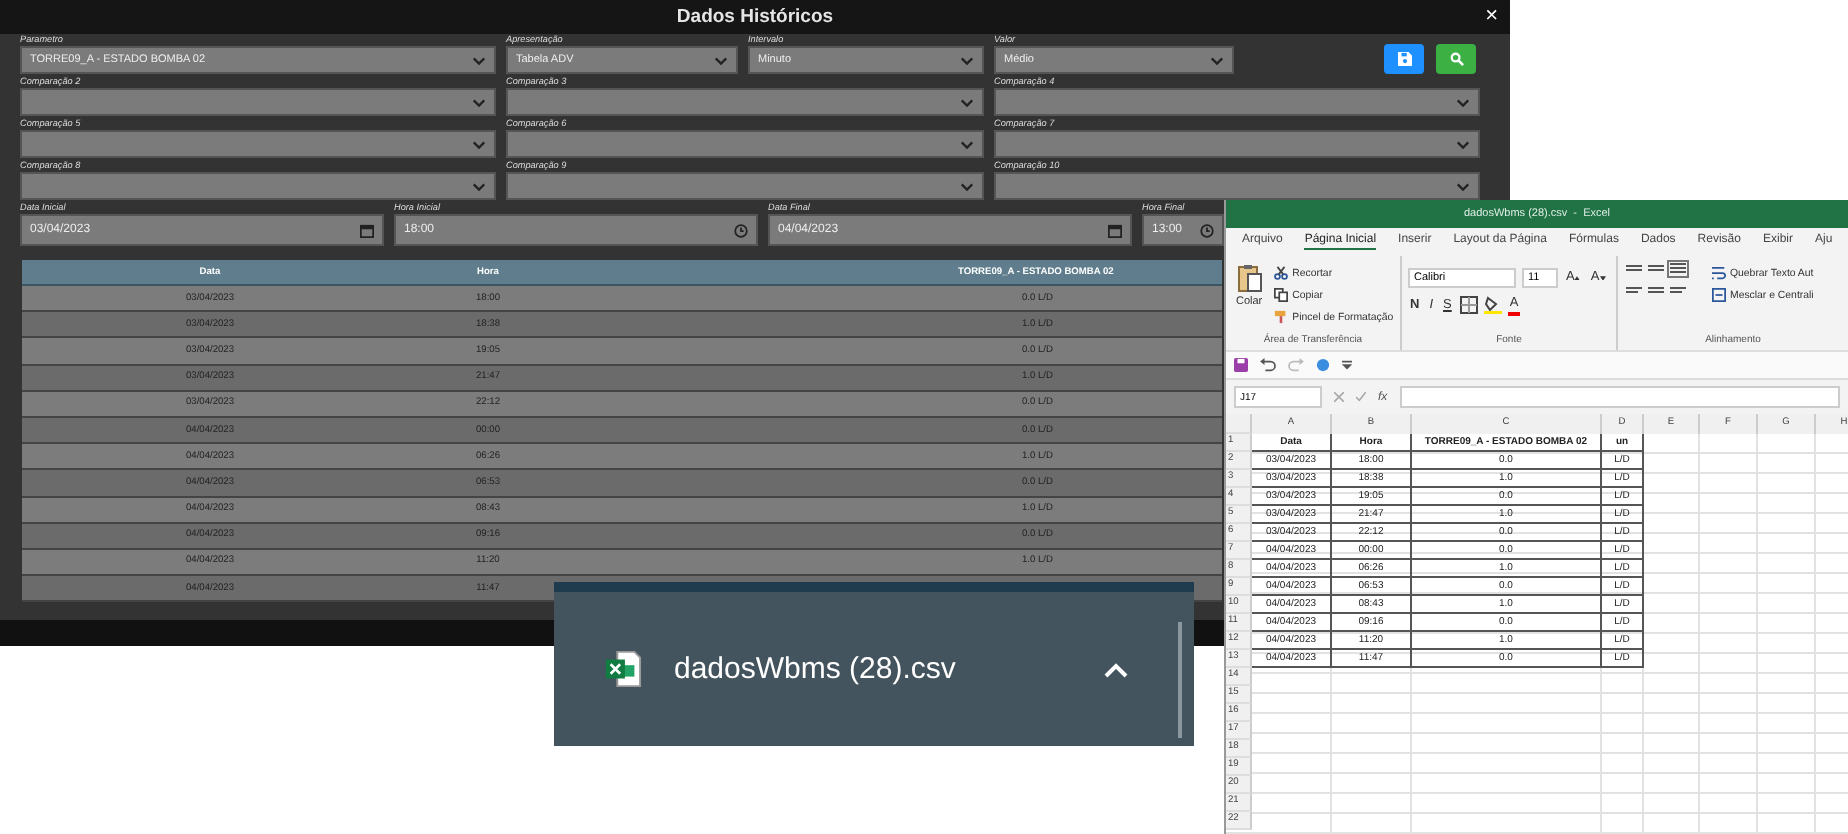 The height and width of the screenshot is (834, 1848). I want to click on close-button: ×, so click(1491, 16).